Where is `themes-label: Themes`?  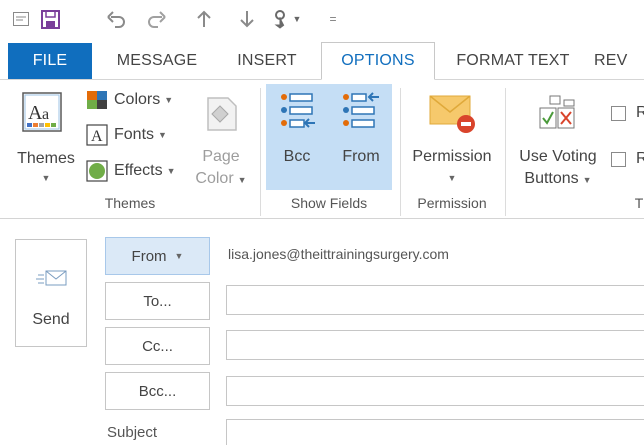
themes-label: Themes is located at coordinates (46, 158).